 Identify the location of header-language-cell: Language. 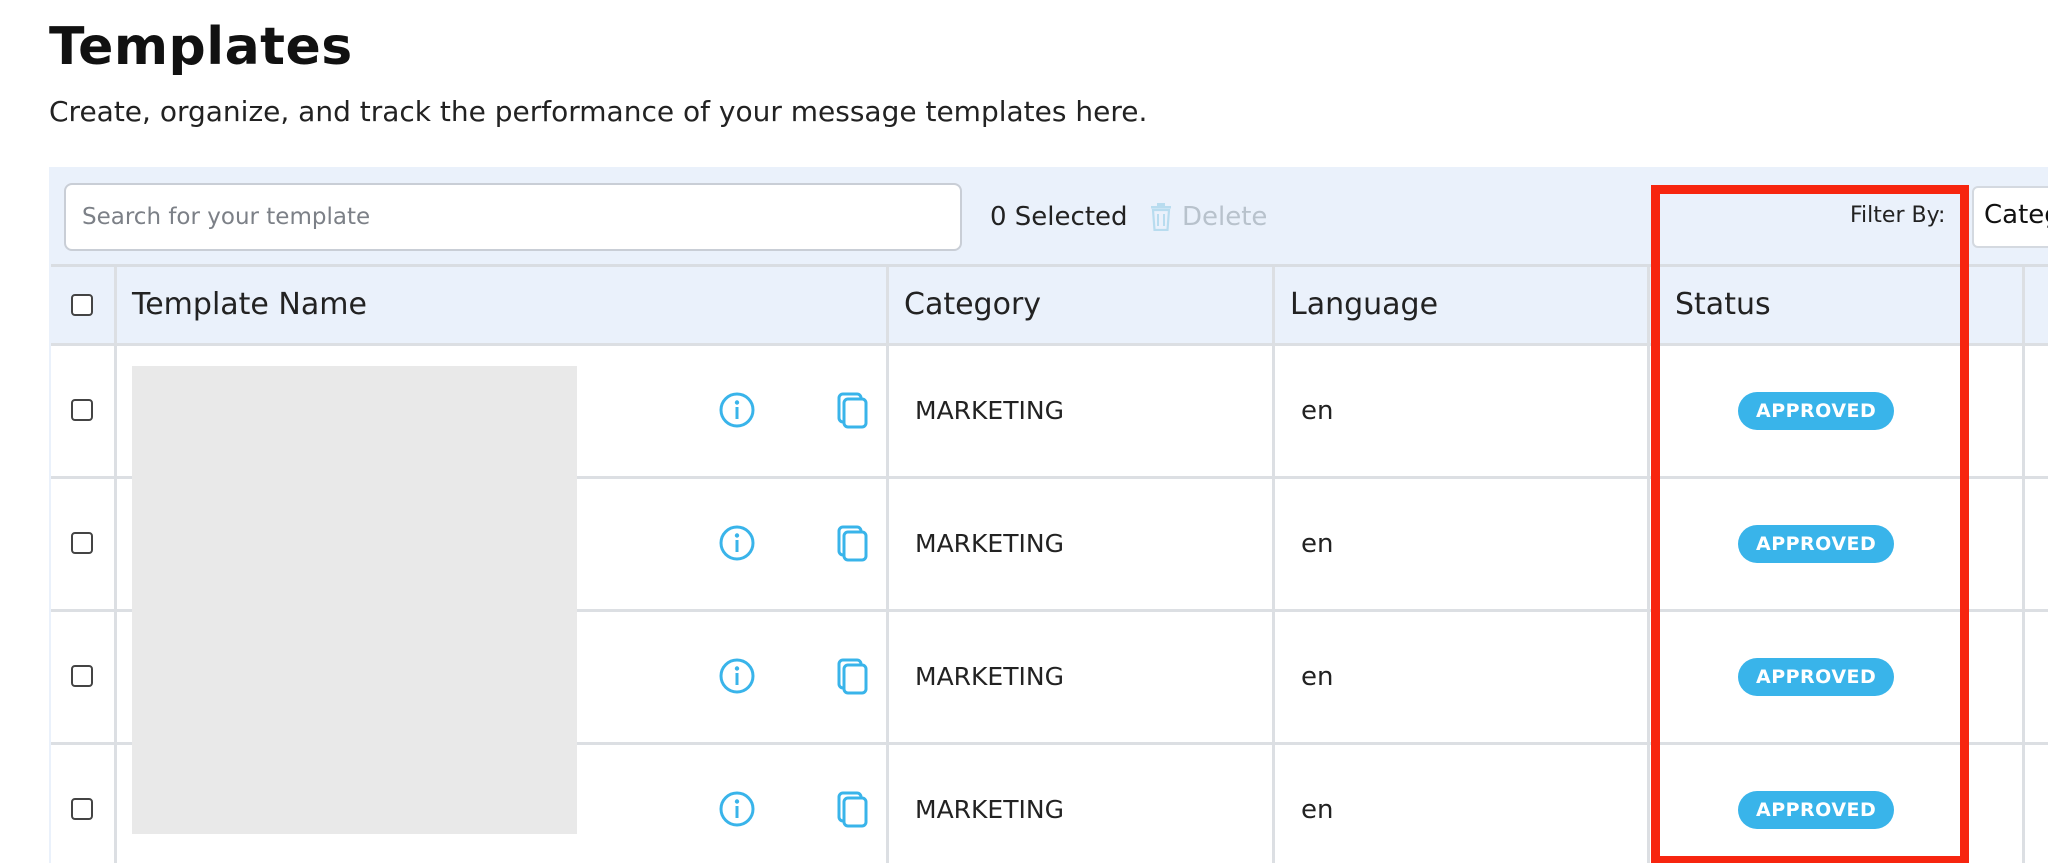
(1462, 305).